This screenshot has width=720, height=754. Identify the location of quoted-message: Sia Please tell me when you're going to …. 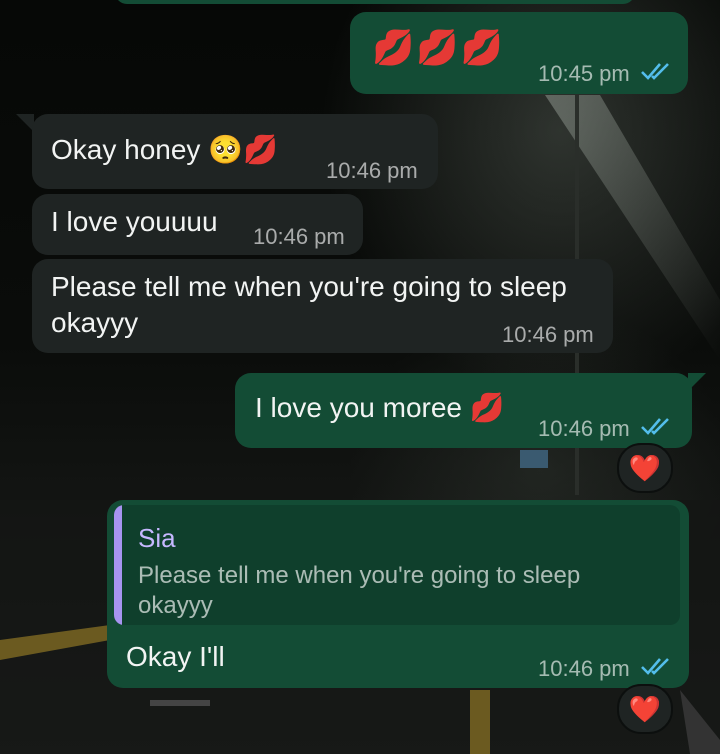
(397, 565).